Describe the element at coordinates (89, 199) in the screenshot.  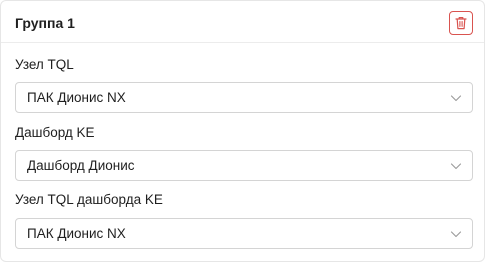
I see `ke-dashboard-tql-node-label: Узел TQL дашборда KE` at that location.